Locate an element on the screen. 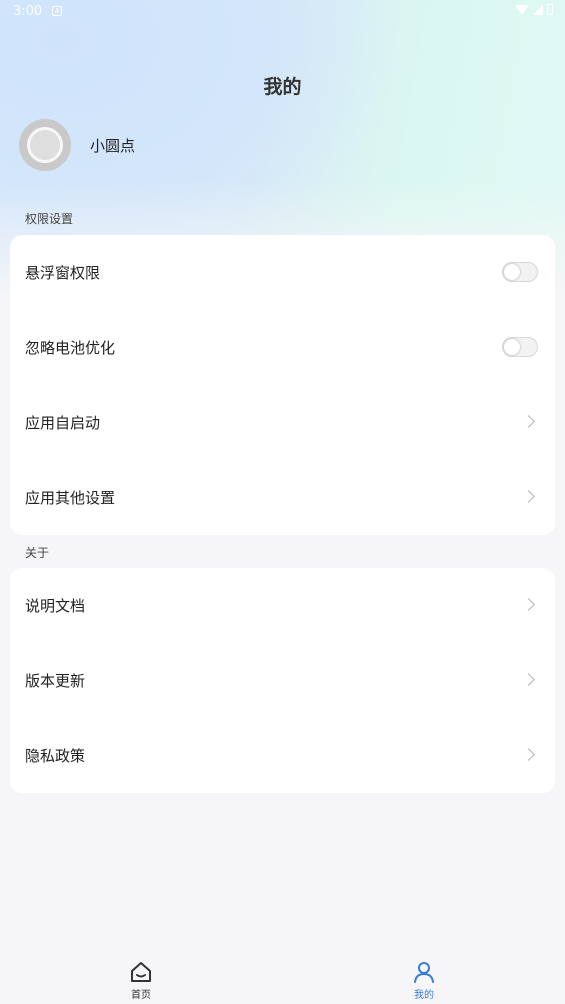 The width and height of the screenshot is (565, 1004). status-indicators is located at coordinates (534, 9).